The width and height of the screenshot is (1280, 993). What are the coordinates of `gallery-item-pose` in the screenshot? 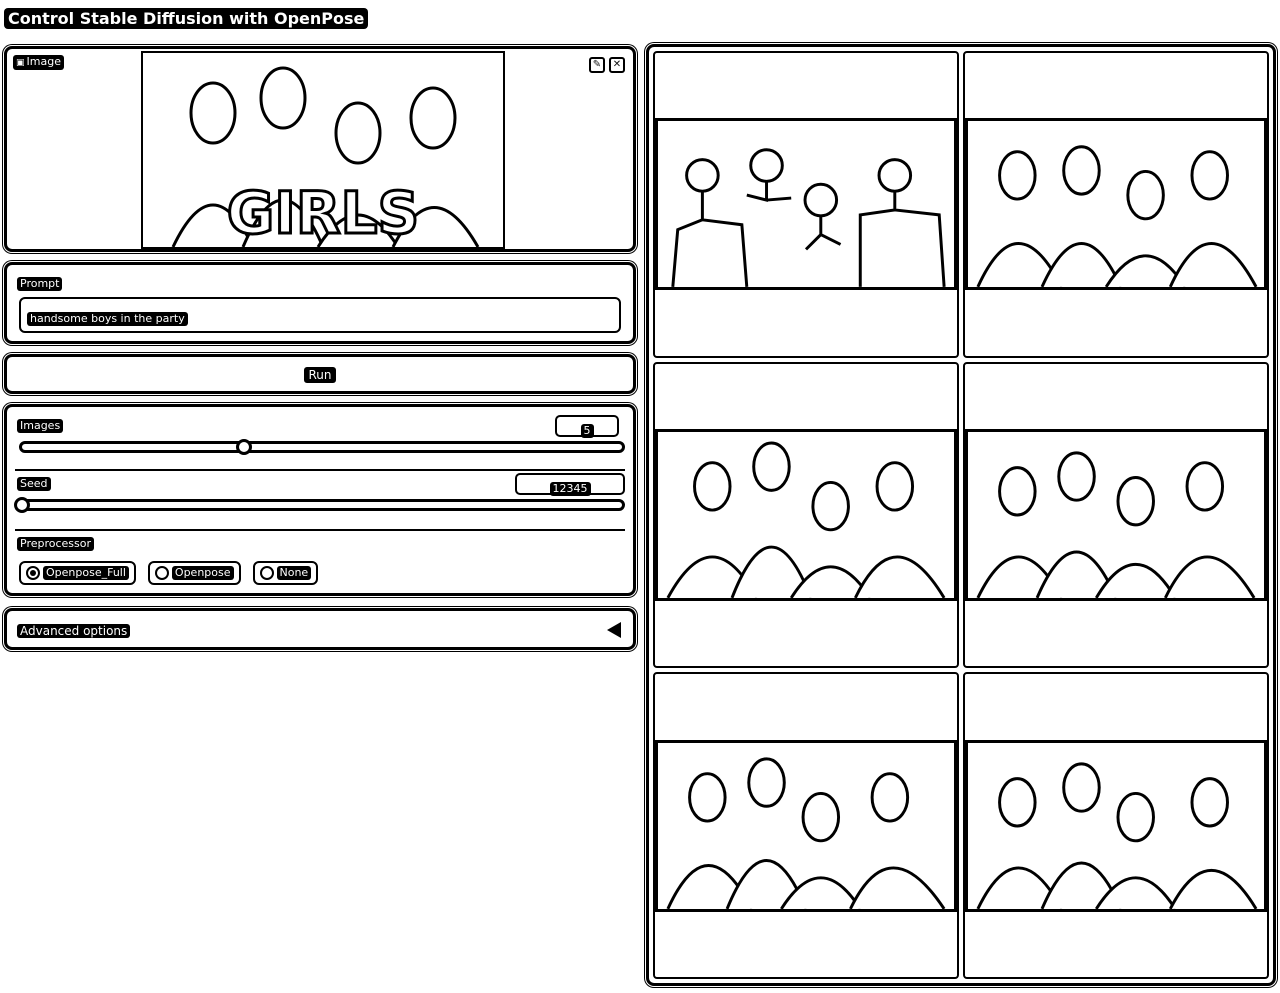 It's located at (806, 204).